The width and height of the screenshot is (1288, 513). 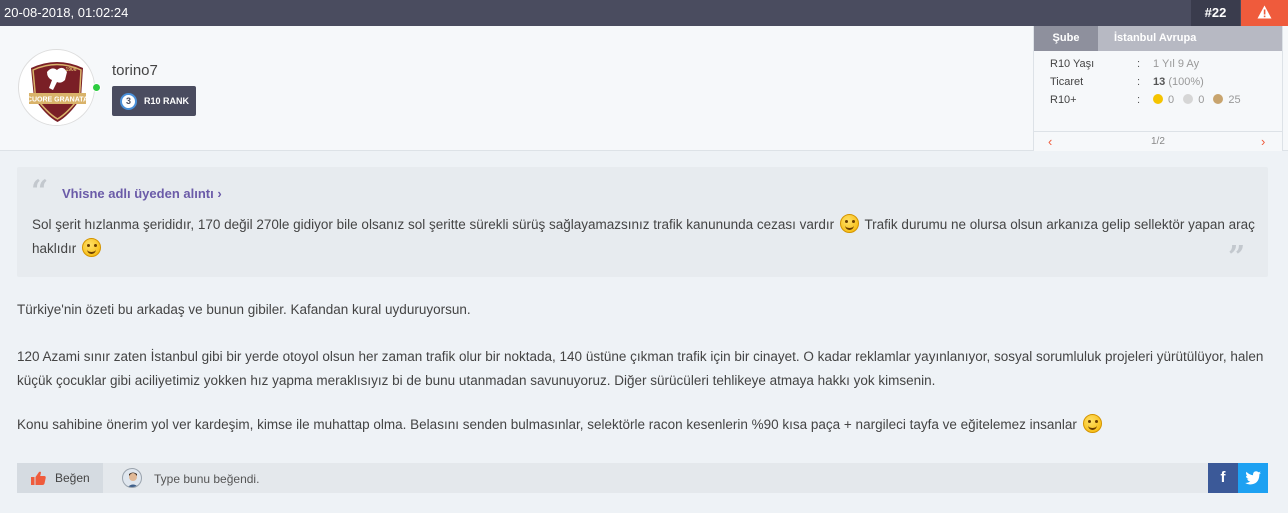 I want to click on info-label-age: R10 Yaşı, so click(x=1072, y=64).